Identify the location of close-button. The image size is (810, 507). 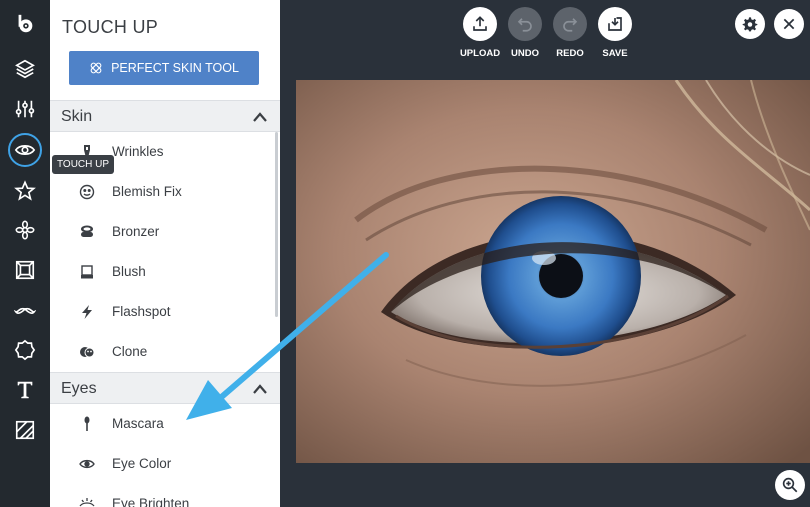
(789, 24).